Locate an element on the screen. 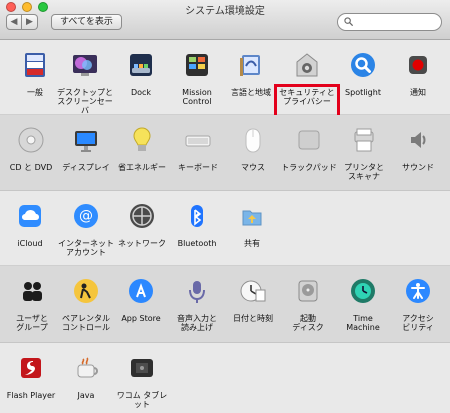 This screenshot has width=450, height=413. pref-label: インターネット アカウント is located at coordinates (86, 248).